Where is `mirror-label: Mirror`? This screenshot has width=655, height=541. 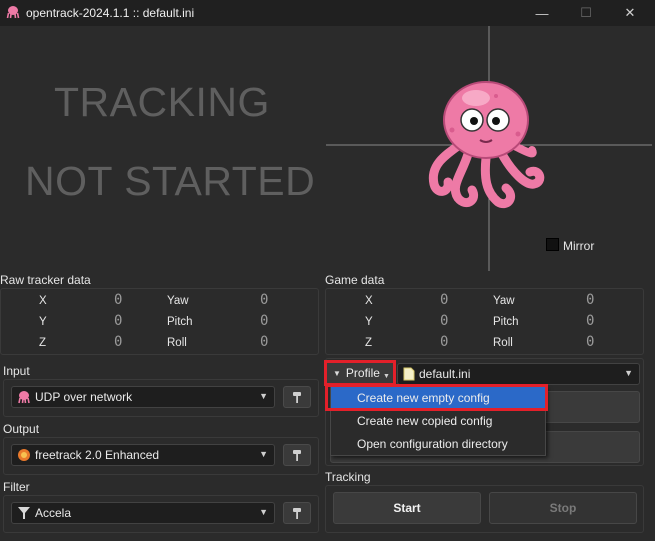 mirror-label: Mirror is located at coordinates (579, 246).